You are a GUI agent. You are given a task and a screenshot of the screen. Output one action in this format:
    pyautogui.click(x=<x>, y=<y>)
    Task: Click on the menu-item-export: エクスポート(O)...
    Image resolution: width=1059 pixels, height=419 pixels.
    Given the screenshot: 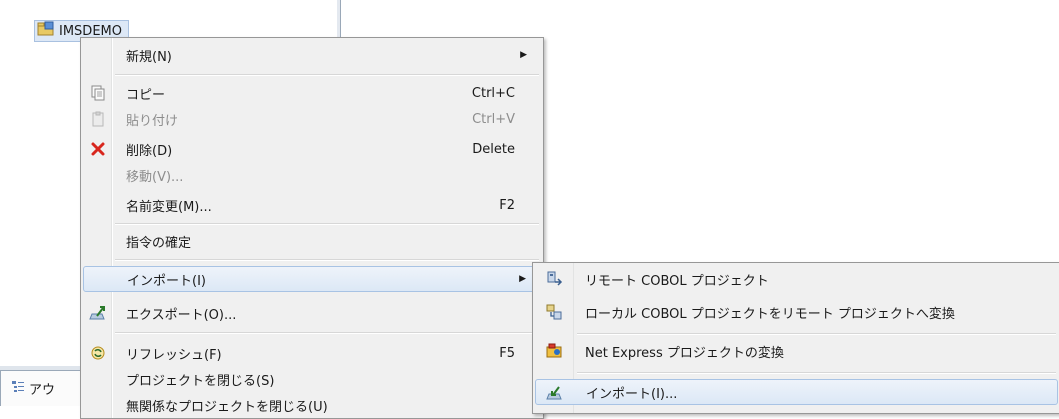 What is the action you would take?
    pyautogui.click(x=312, y=313)
    